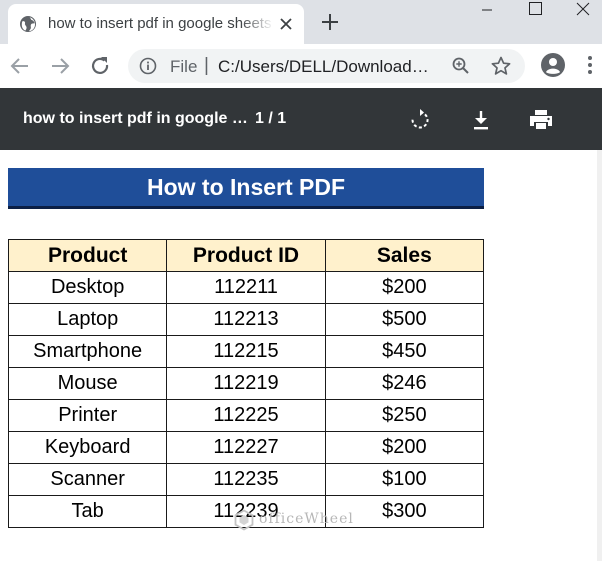 This screenshot has width=602, height=561. I want to click on table-row: Desktop 112211 $200, so click(246, 287).